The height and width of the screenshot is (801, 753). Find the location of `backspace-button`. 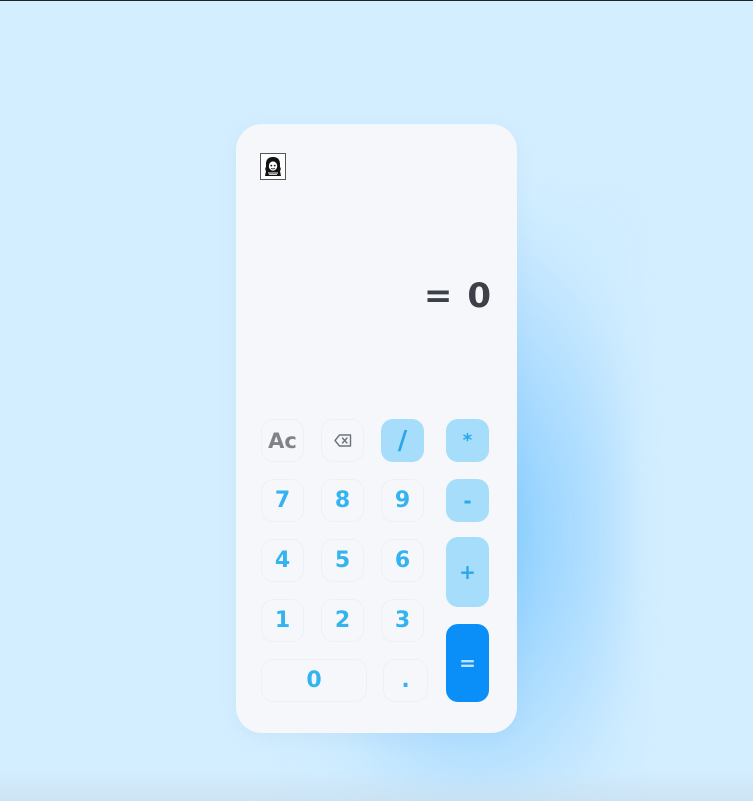

backspace-button is located at coordinates (342, 440).